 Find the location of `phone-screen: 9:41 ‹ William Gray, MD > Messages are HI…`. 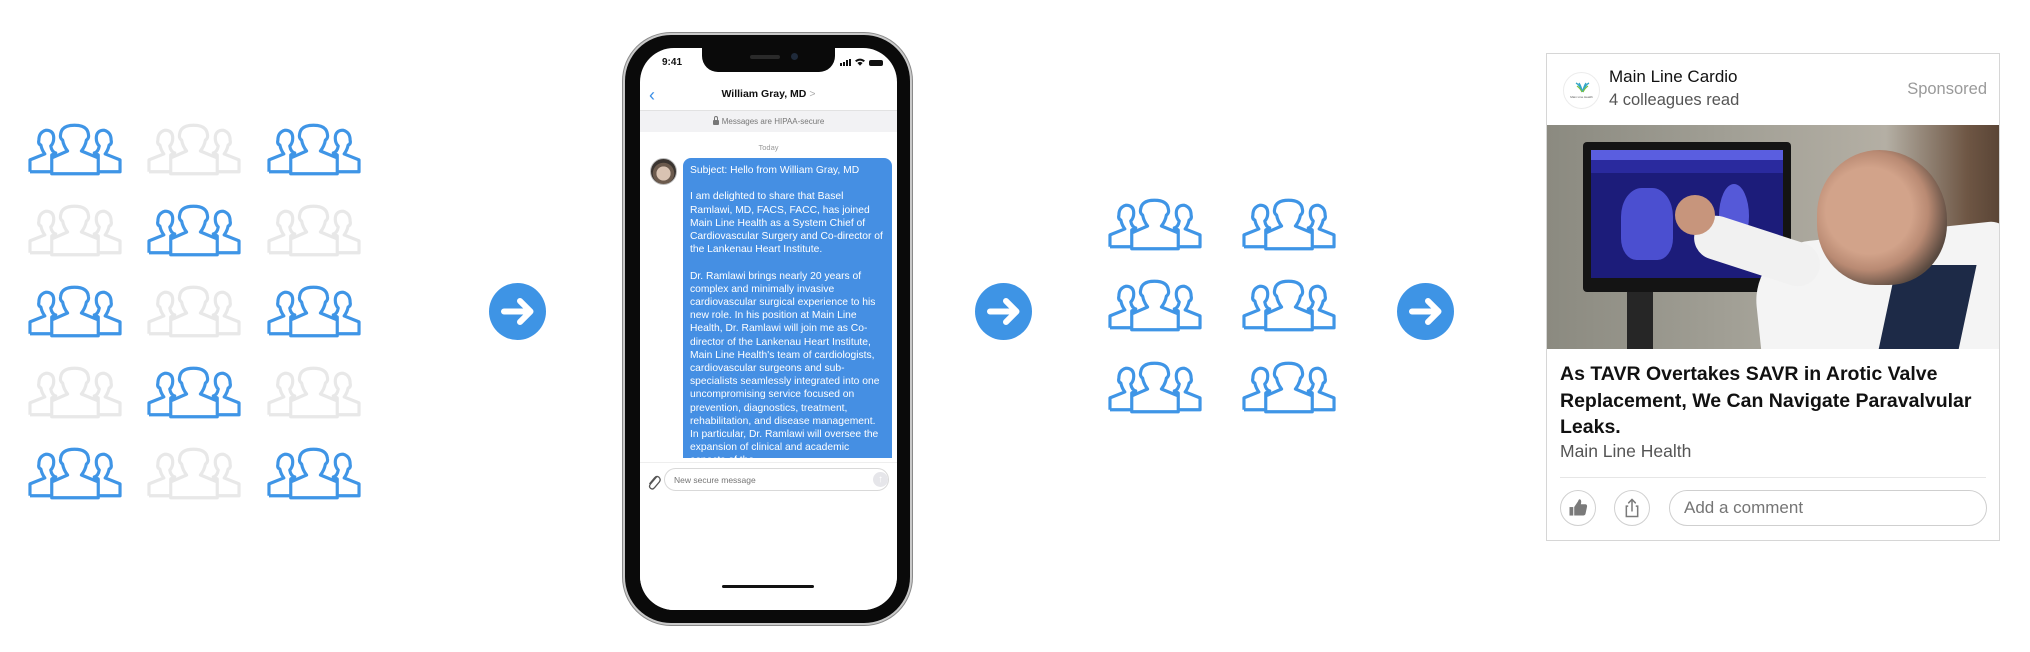

phone-screen: 9:41 ‹ William Gray, MD > Messages are HI… is located at coordinates (768, 329).